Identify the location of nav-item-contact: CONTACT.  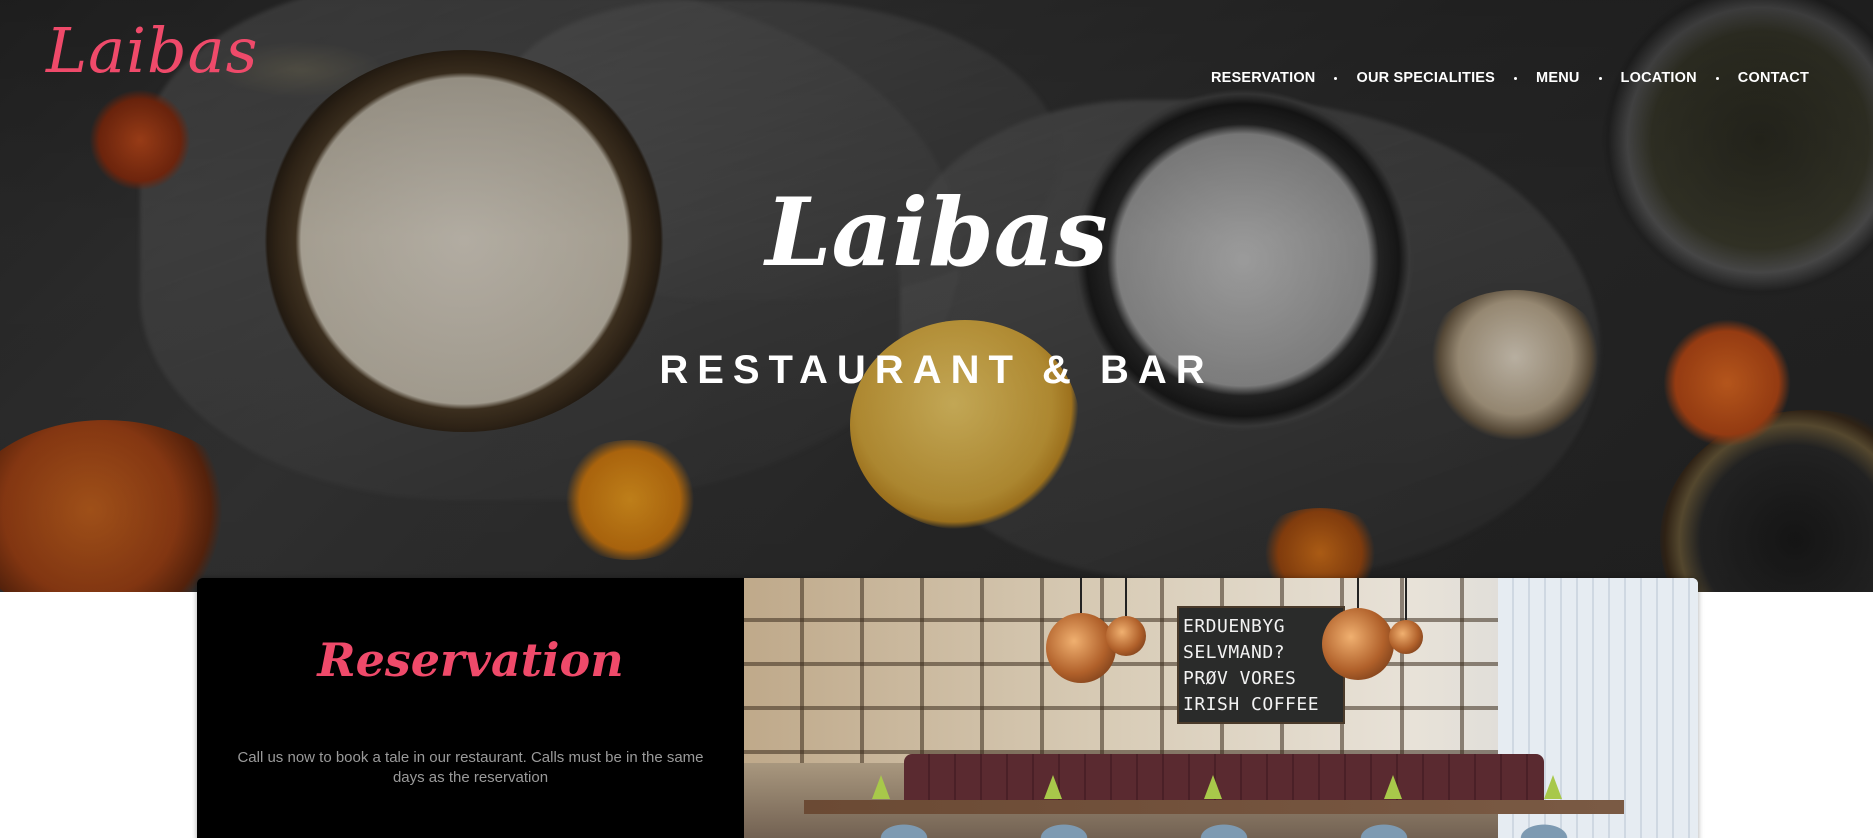
(1773, 78).